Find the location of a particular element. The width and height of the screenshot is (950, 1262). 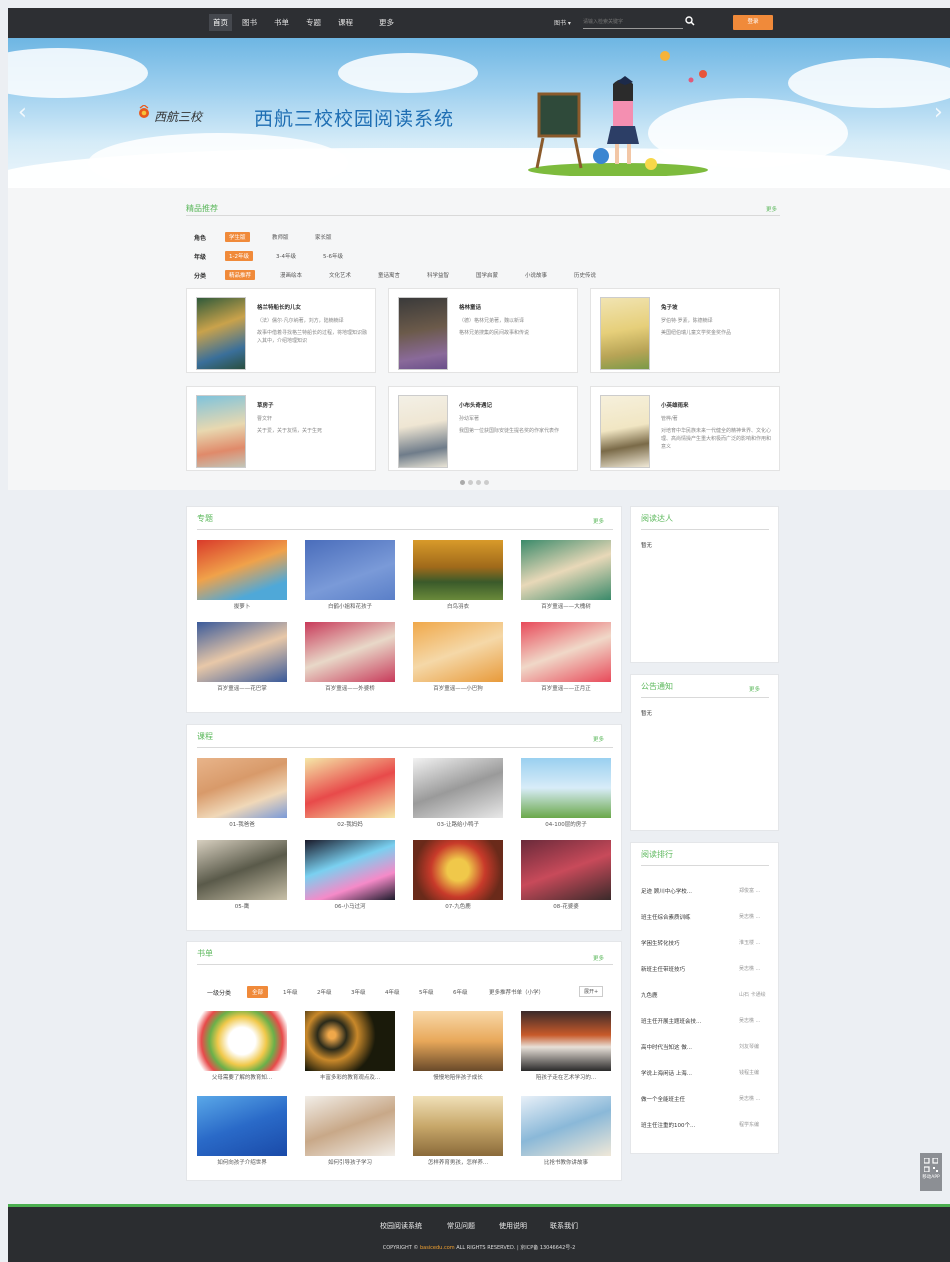

grade-3-4: 3-4年级 is located at coordinates (286, 256).